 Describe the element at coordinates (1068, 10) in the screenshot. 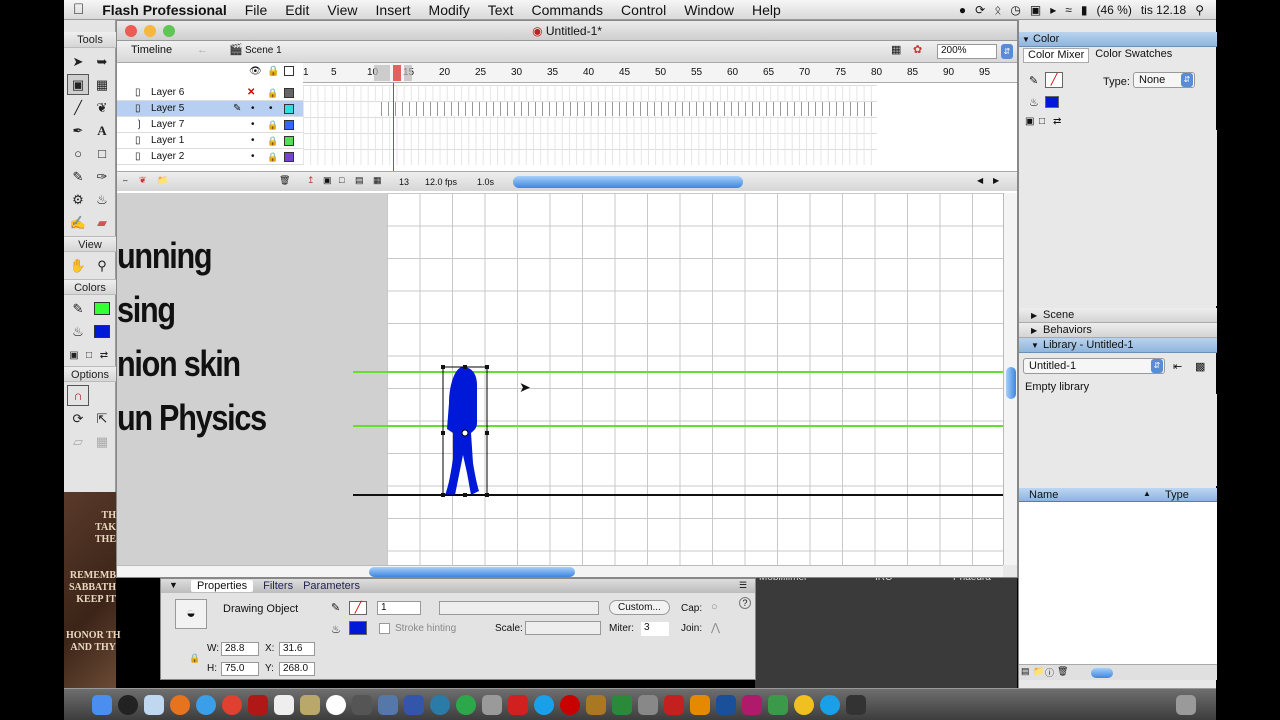

I see `wifi-icon: ≈` at that location.